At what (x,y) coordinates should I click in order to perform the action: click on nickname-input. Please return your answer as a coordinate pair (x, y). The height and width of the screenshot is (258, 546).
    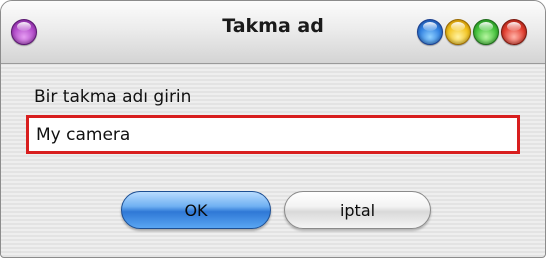
    Looking at the image, I should click on (274, 135).